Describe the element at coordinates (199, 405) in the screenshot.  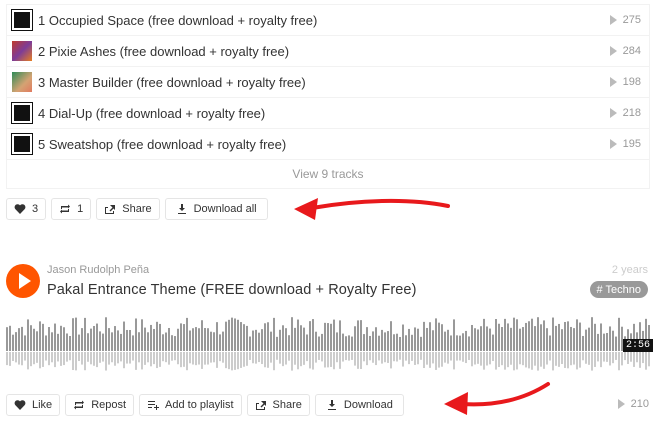
I see `add-to-playlist-label: Add to playlist` at that location.